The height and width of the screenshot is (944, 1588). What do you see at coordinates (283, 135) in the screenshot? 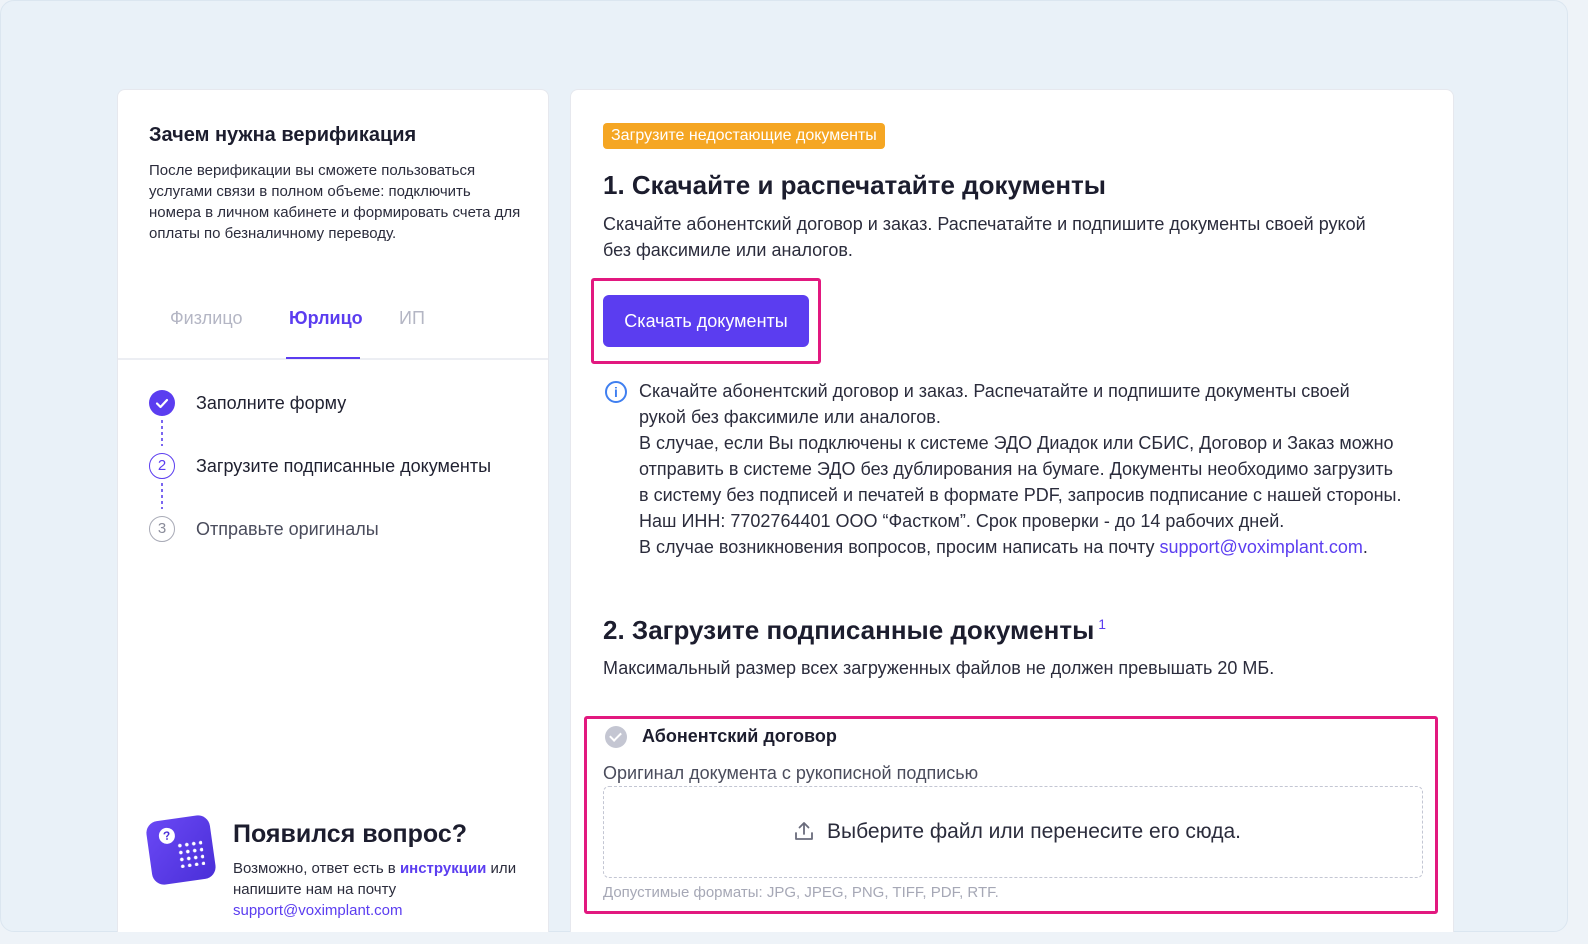
I see `why-title: Зачем нужна верификация` at bounding box center [283, 135].